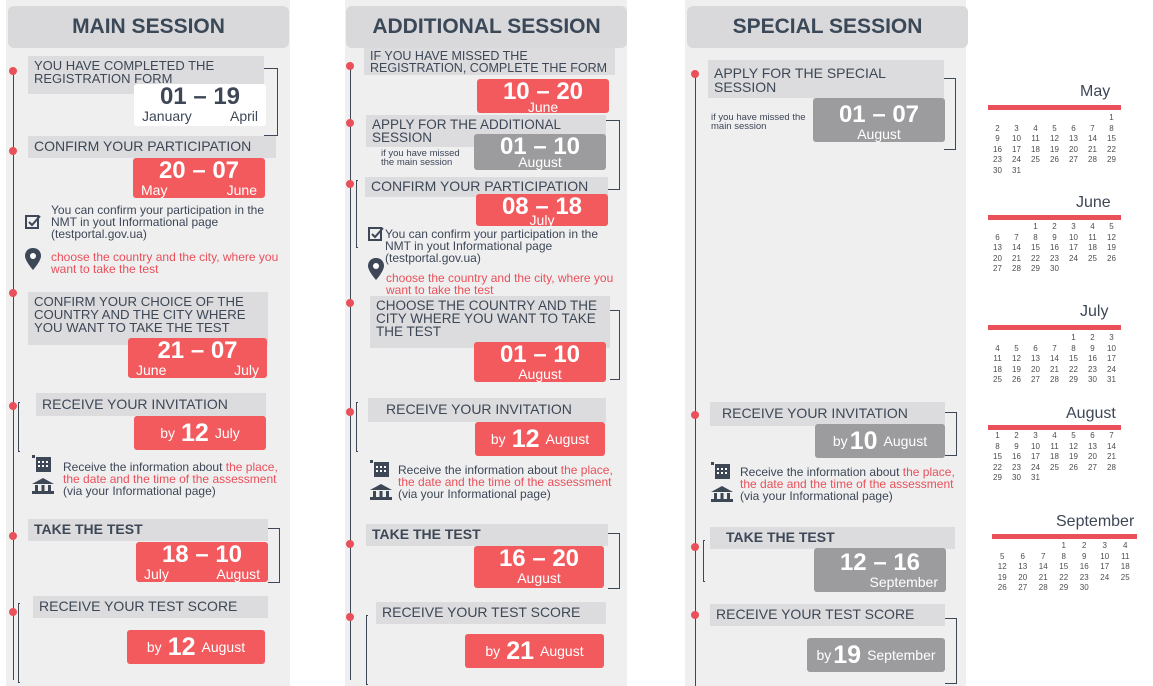 The width and height of the screenshot is (1153, 686). What do you see at coordinates (880, 441) in the screenshot?
I see `date-invitation-special: by 10 August` at bounding box center [880, 441].